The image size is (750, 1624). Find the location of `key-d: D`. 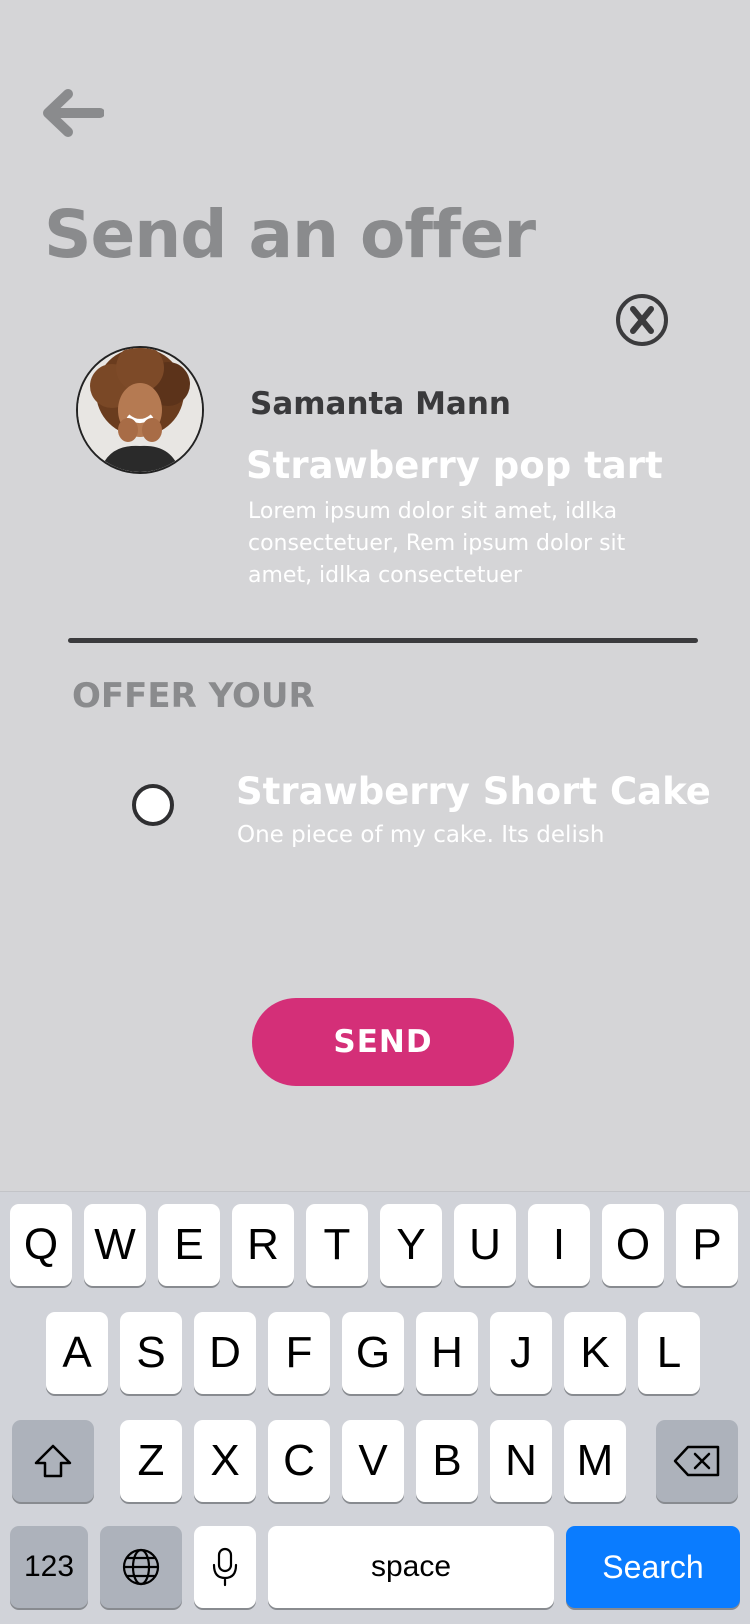

key-d: D is located at coordinates (225, 1353).